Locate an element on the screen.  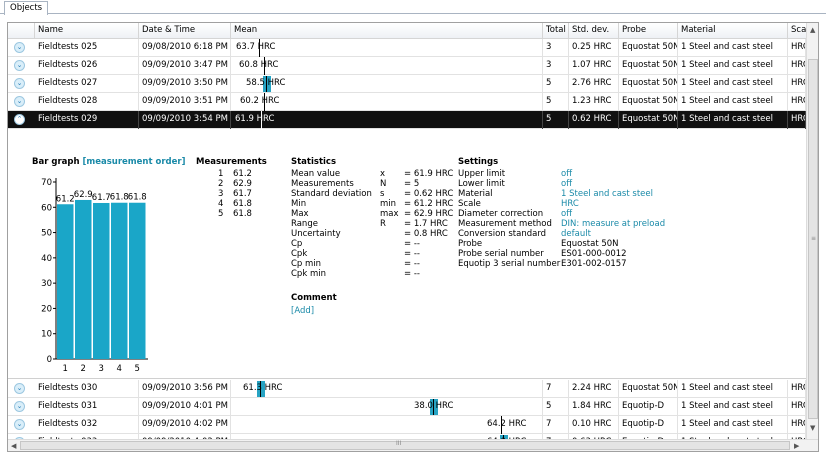
header-expander is located at coordinates (21, 31).